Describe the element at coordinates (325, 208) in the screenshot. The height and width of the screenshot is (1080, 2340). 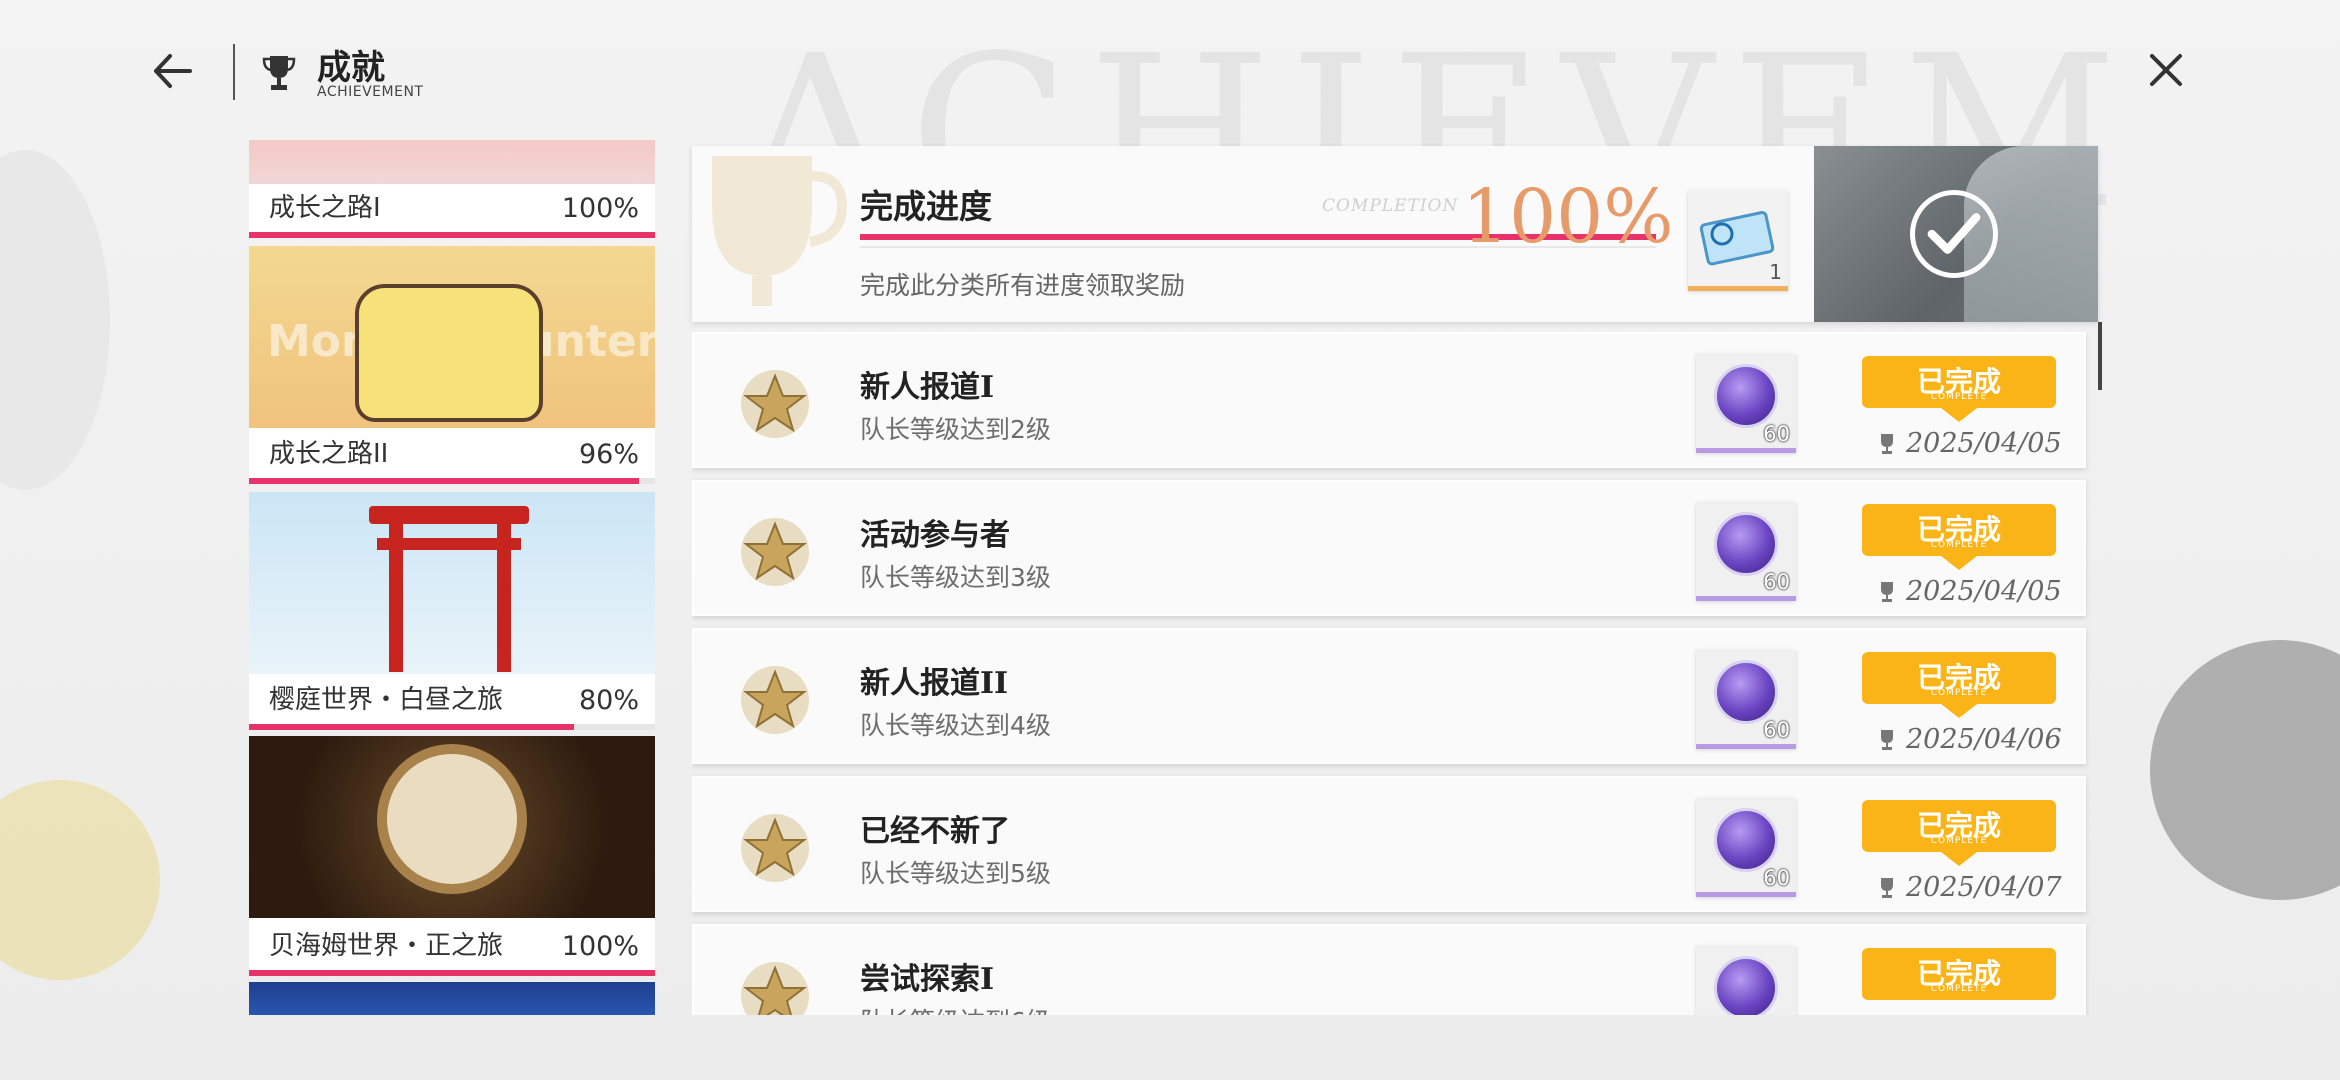
I see `category-label: 成长之路I` at that location.